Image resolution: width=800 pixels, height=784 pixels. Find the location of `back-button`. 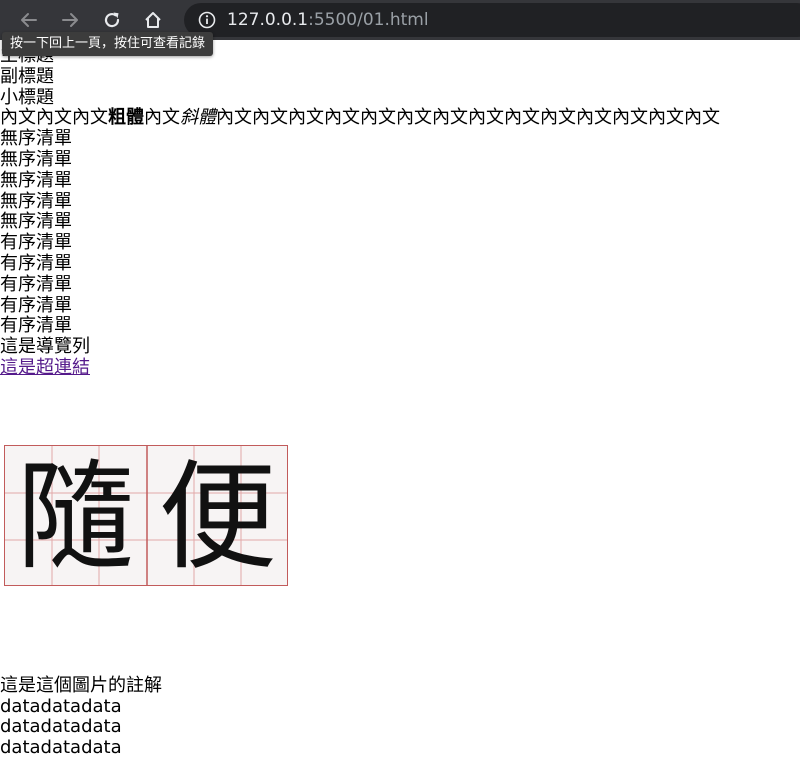

back-button is located at coordinates (29, 20).